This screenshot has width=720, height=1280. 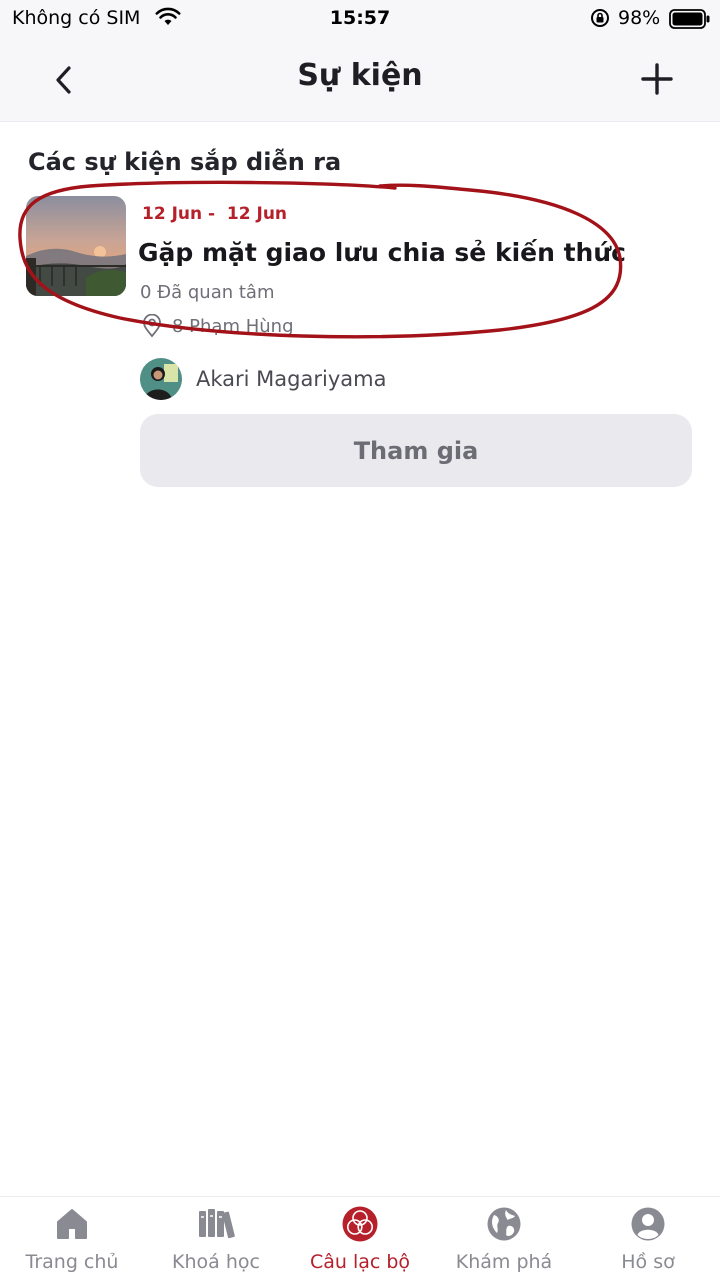 I want to click on nav-label-profile: Hồ sơ, so click(x=648, y=1262).